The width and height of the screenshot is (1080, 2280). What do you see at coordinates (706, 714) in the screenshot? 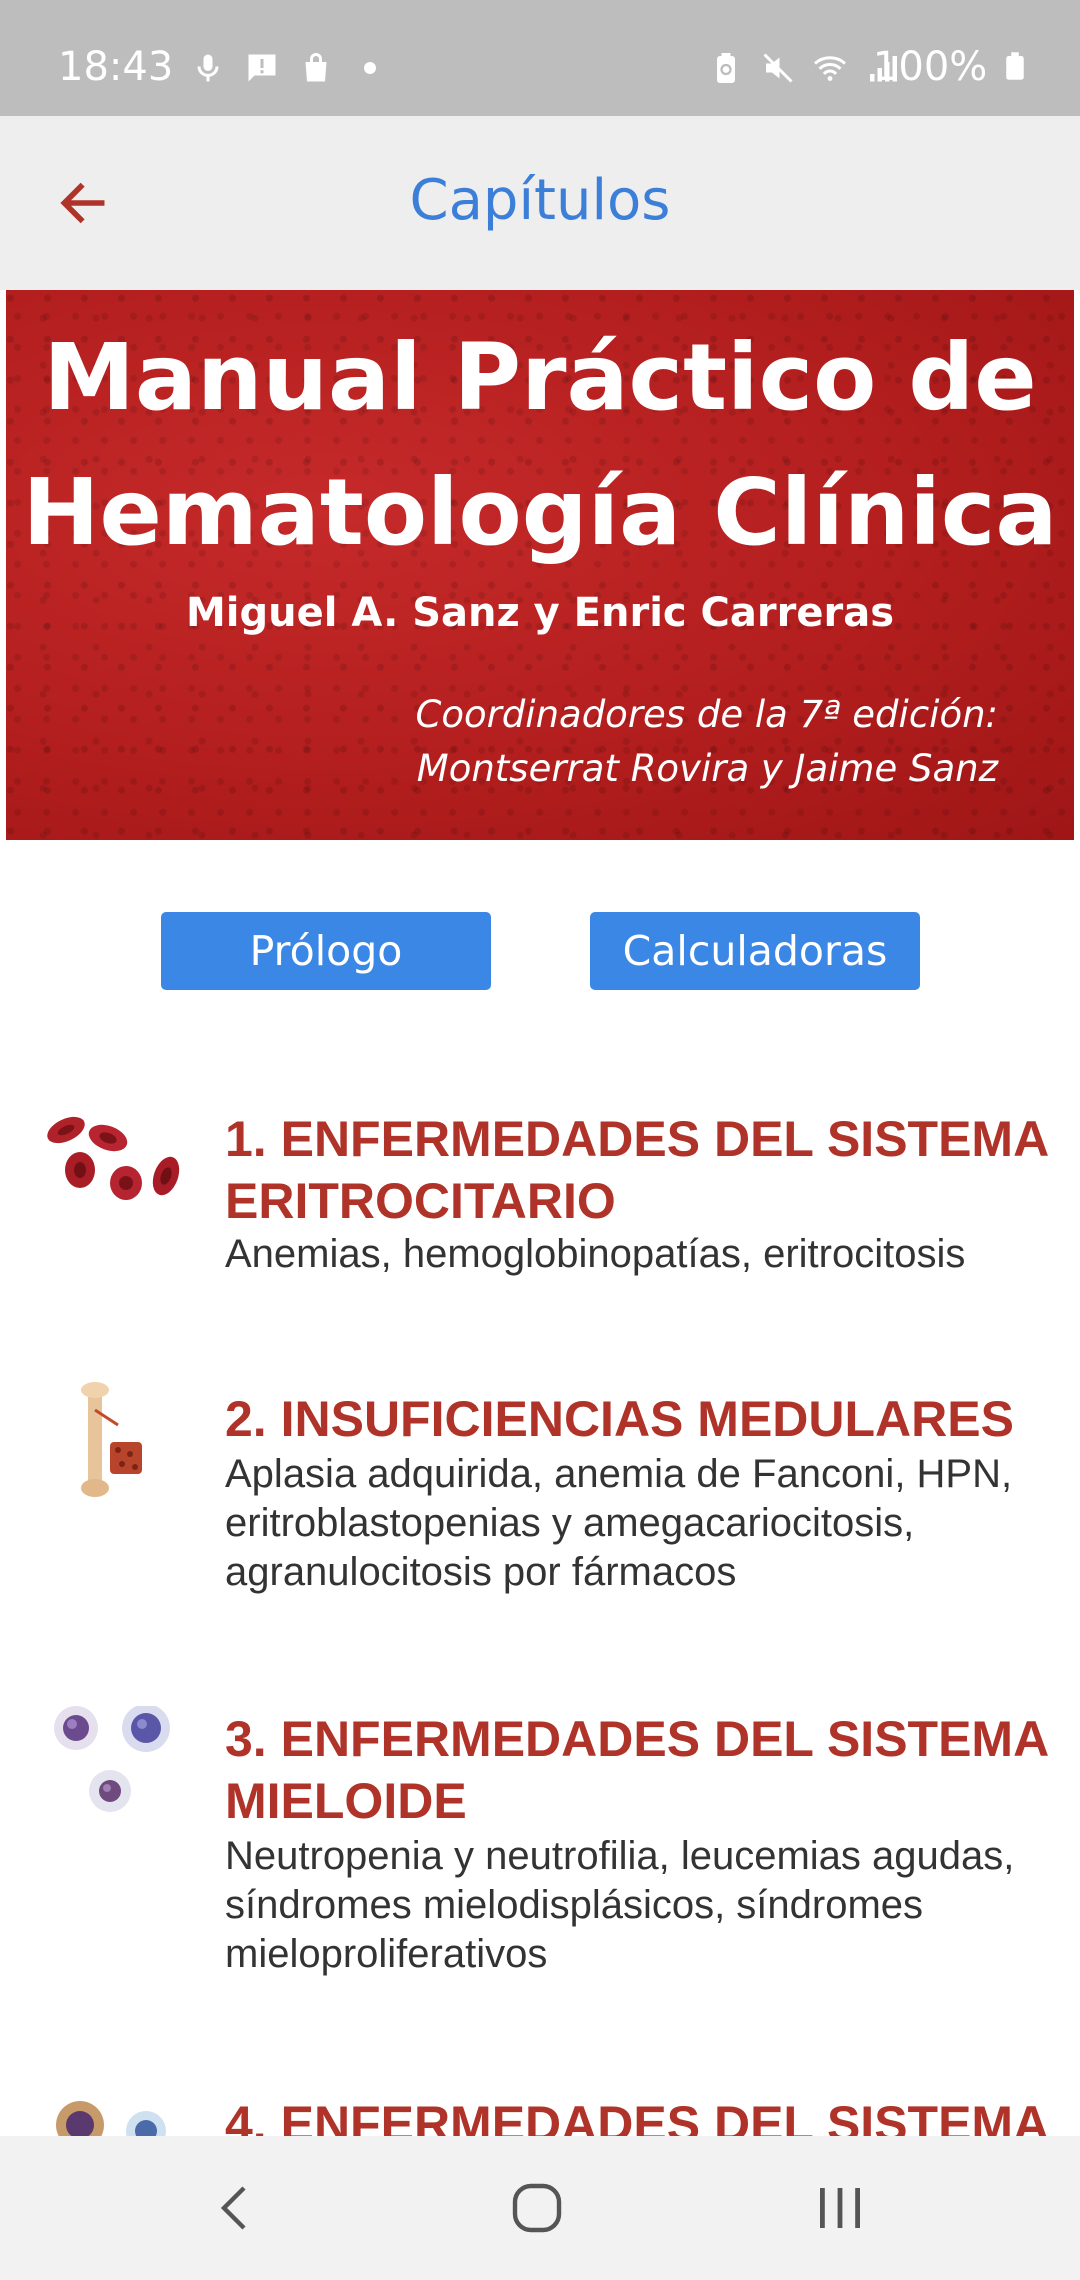
I see `coordinators-line1: Coordinadores de la 7ª edición:` at bounding box center [706, 714].